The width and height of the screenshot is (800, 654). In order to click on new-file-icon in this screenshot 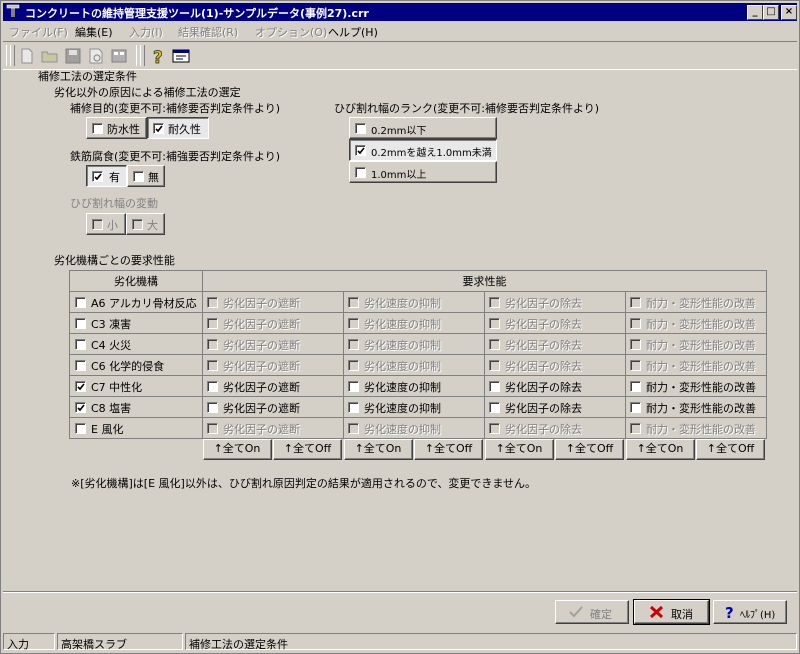, I will do `click(27, 56)`.